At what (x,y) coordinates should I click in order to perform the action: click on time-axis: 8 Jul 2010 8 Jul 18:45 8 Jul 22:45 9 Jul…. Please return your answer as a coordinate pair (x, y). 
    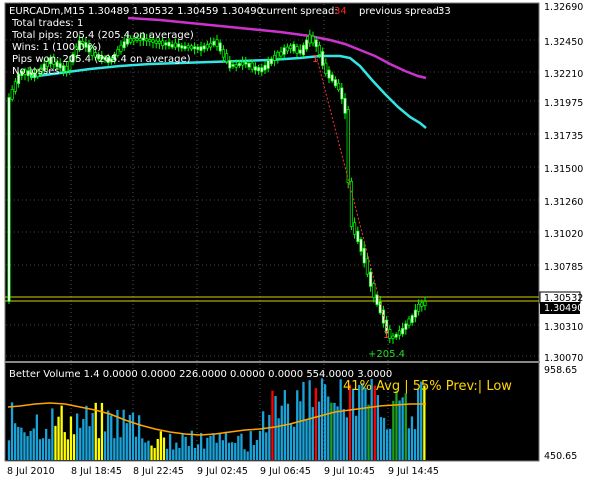
    Looking at the image, I should click on (223, 471).